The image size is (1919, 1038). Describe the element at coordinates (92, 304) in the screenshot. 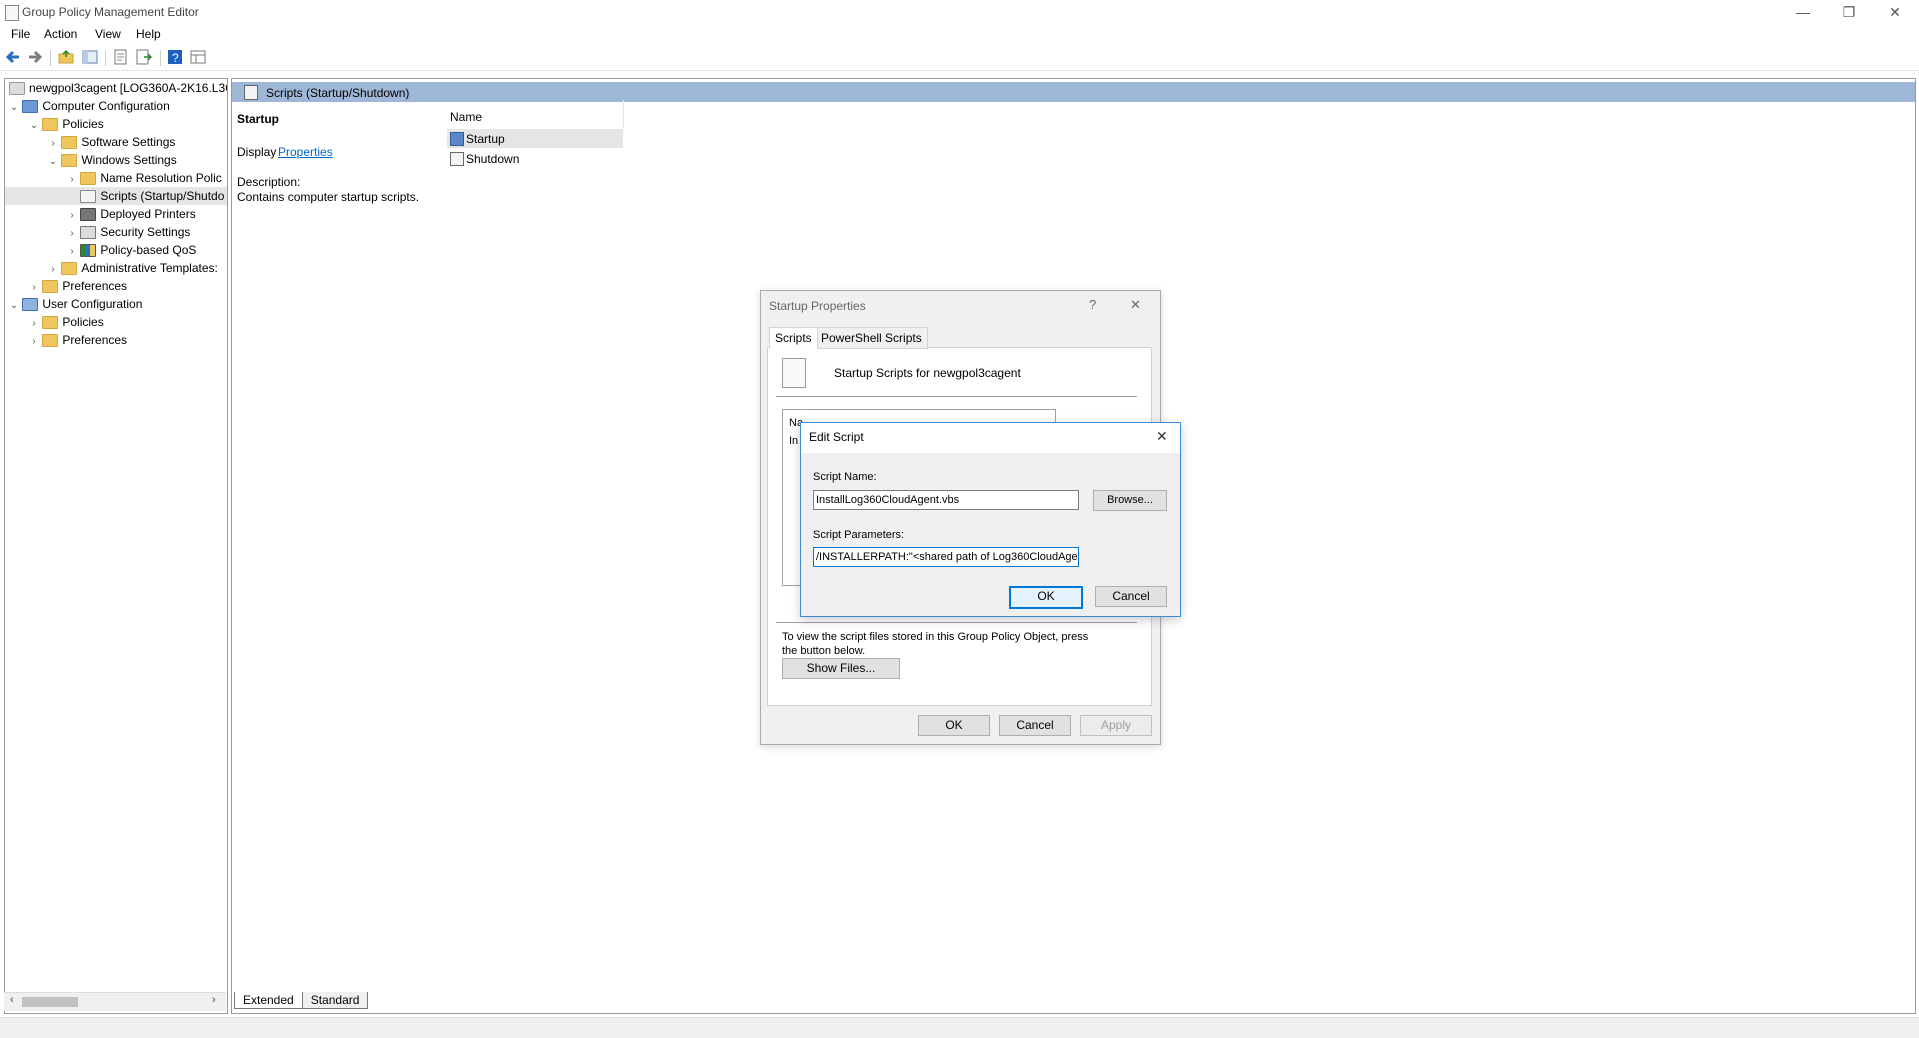

I see `tree-label: User Configuration` at that location.